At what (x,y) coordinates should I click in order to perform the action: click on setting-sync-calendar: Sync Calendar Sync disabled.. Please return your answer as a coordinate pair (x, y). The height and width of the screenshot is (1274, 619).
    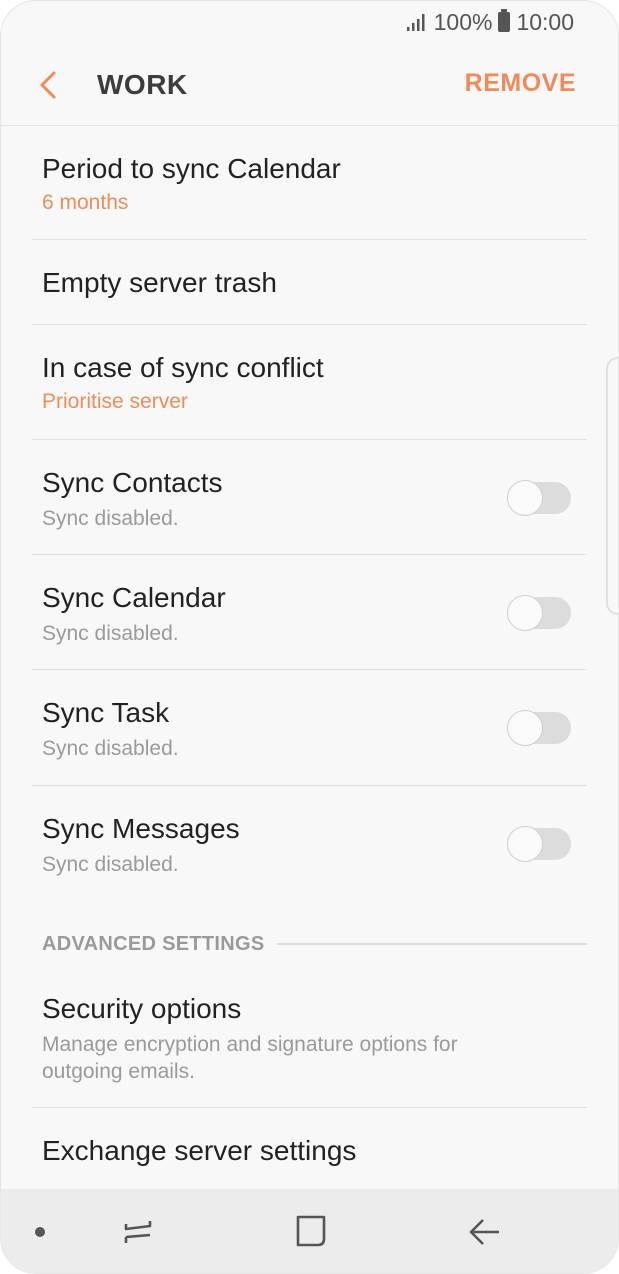
    Looking at the image, I should click on (309, 612).